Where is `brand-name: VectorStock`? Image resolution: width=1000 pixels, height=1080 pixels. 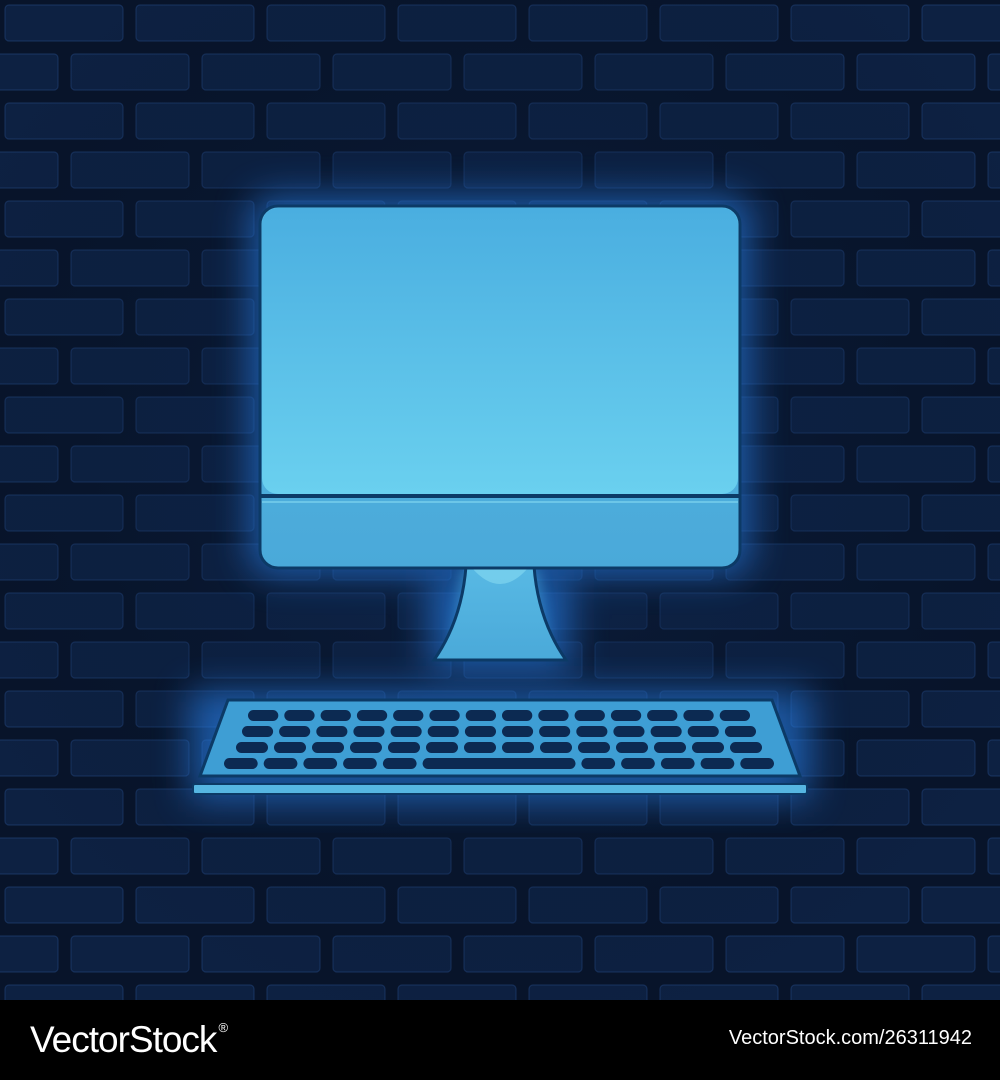 brand-name: VectorStock is located at coordinates (123, 1039).